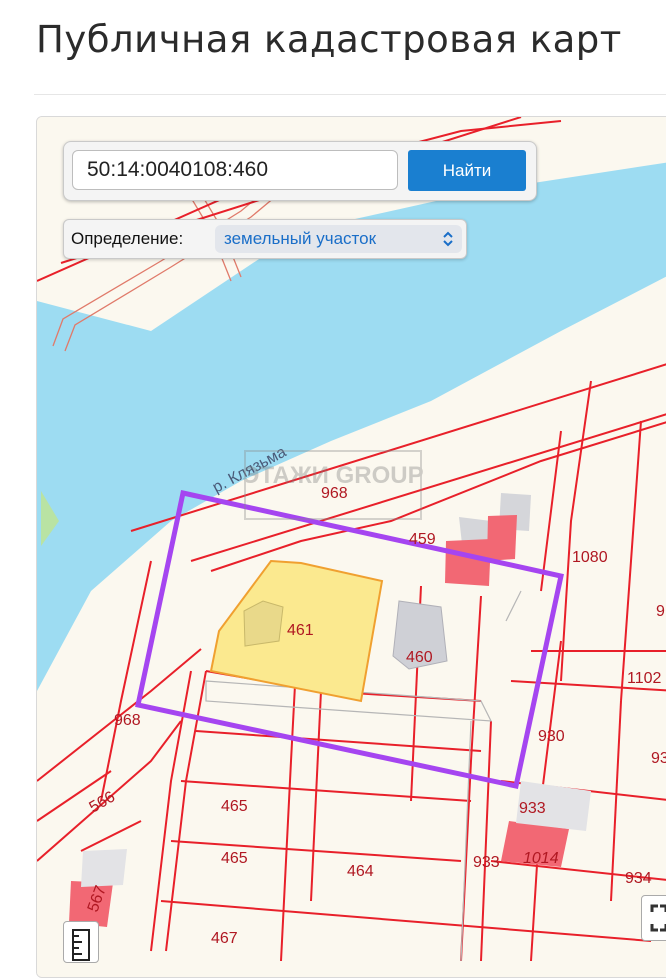  I want to click on updown-chevron-icon, so click(448, 239).